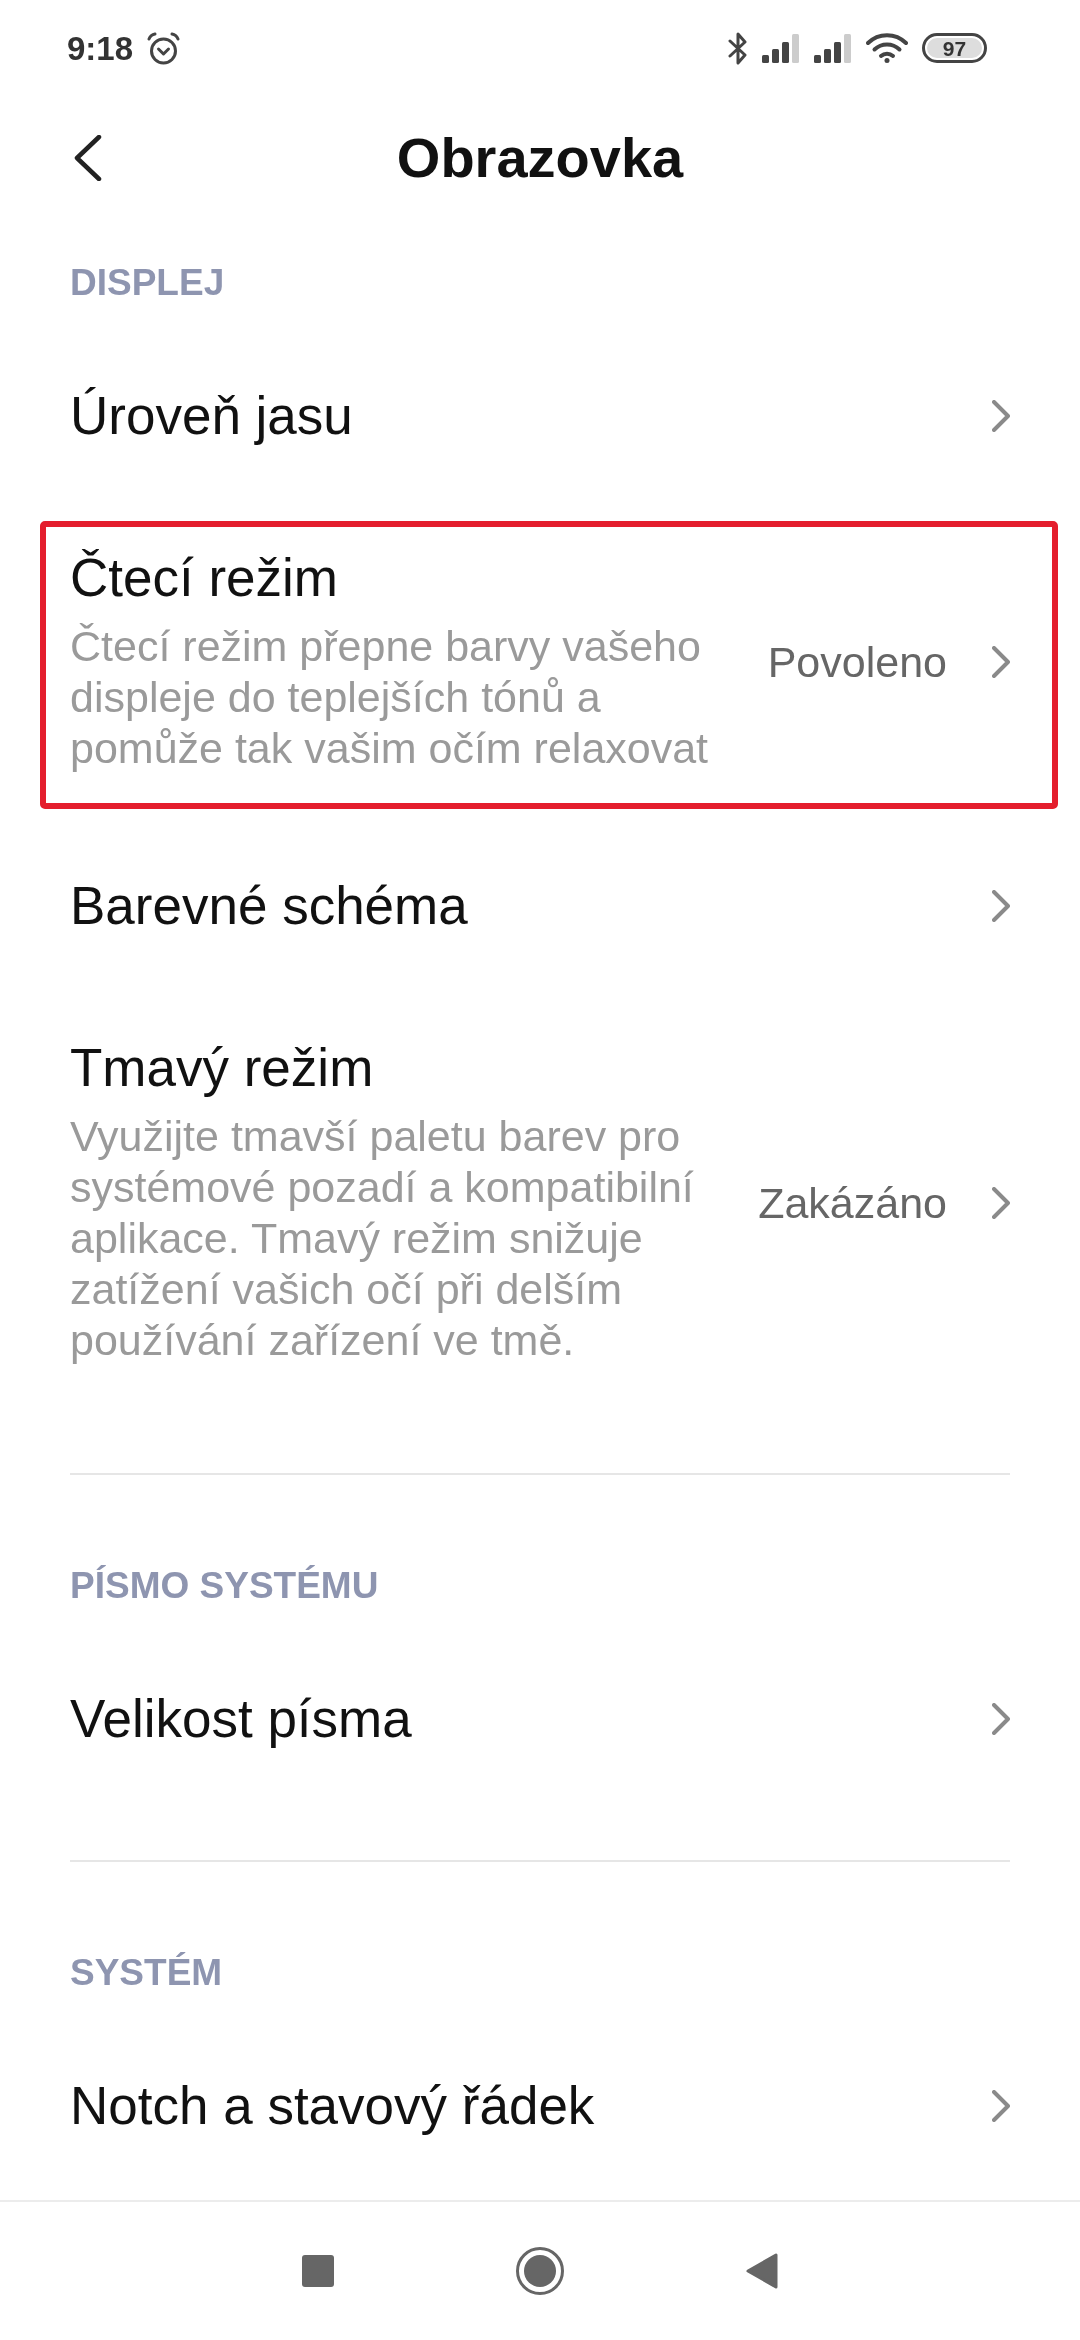 The width and height of the screenshot is (1080, 2340). Describe the element at coordinates (241, 1719) in the screenshot. I see `setting-title: Velikost písma` at that location.